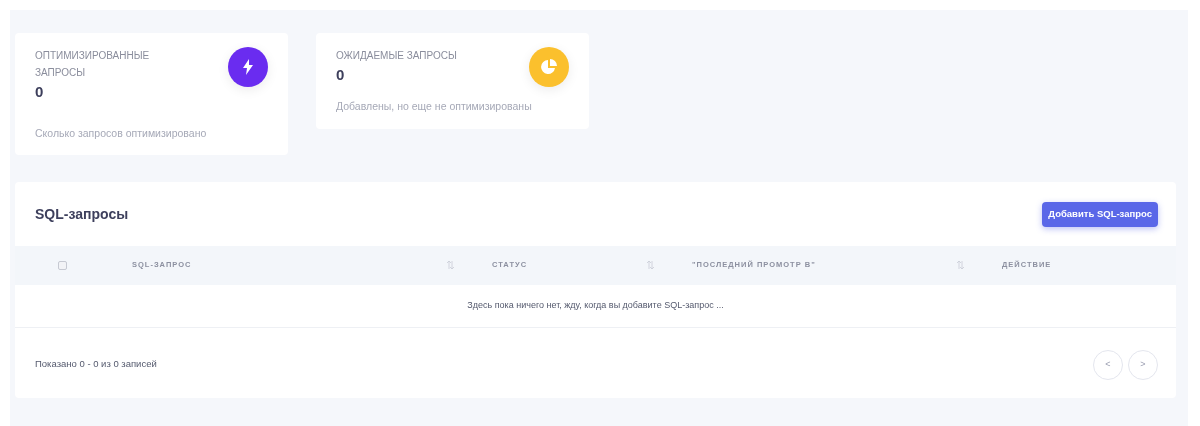 The height and width of the screenshot is (426, 1200). What do you see at coordinates (1108, 364) in the screenshot?
I see `page-button: <` at bounding box center [1108, 364].